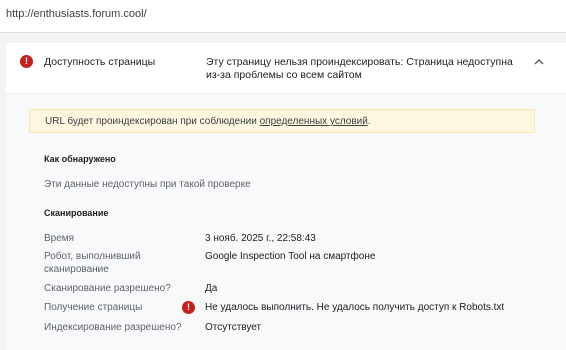  I want to click on crawl-label-indexing: Индексирование разрешено?, so click(113, 327).